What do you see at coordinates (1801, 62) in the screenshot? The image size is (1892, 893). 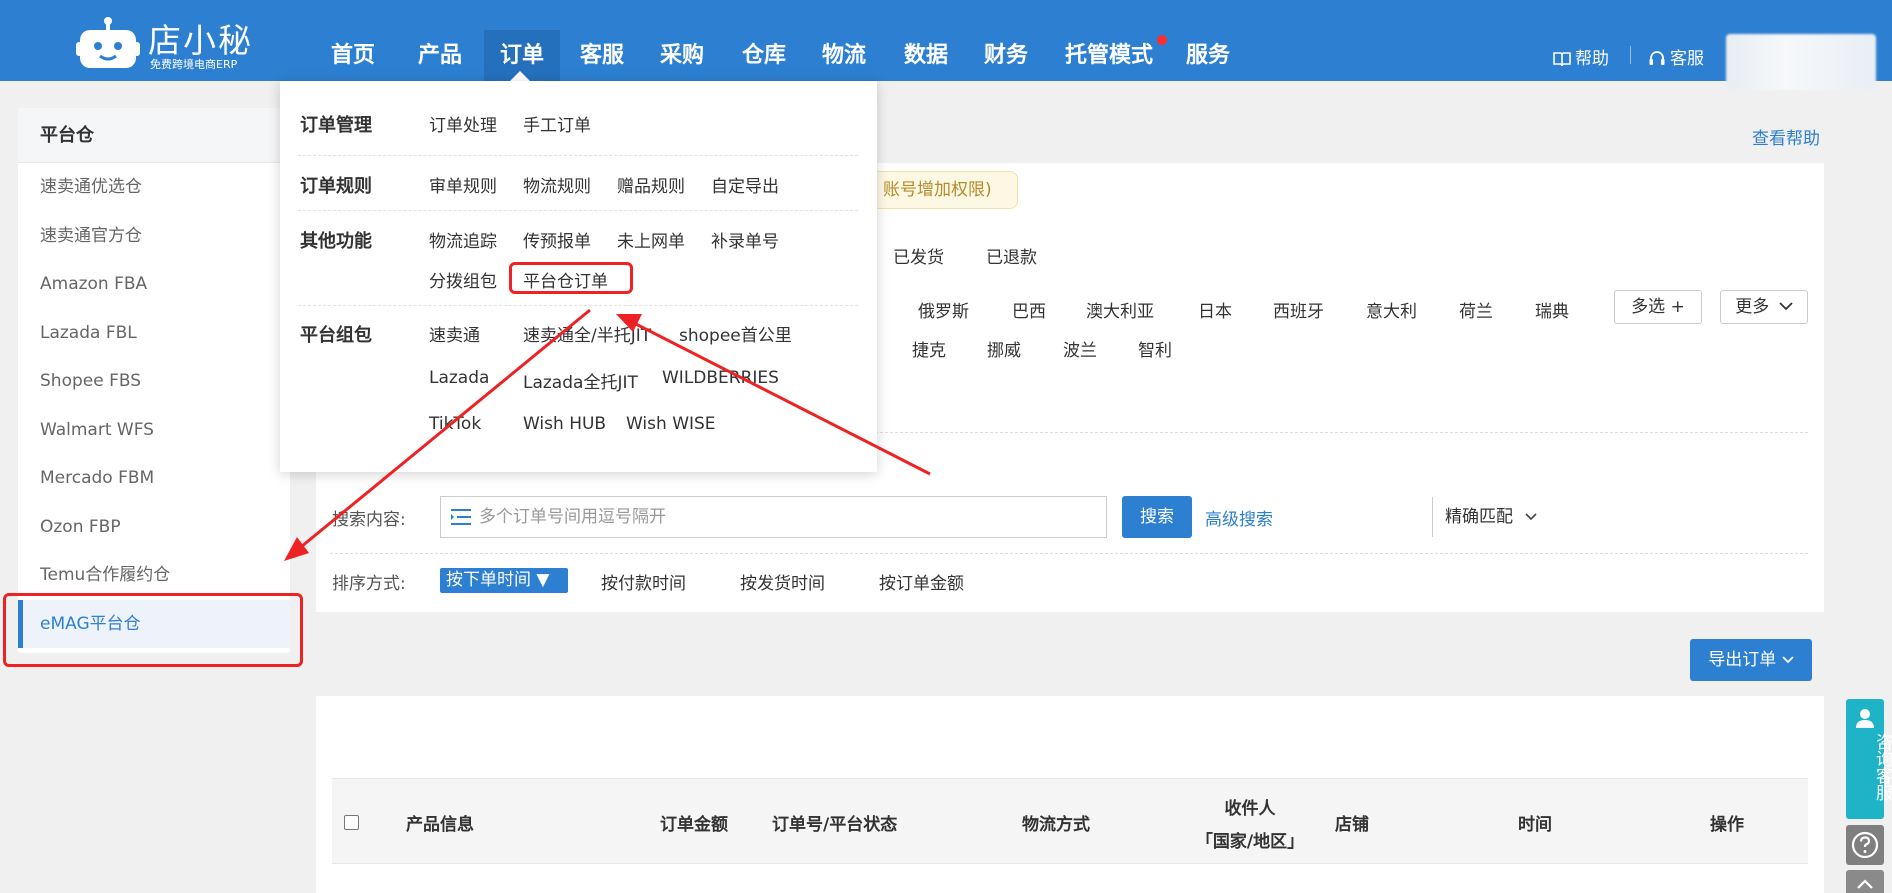 I see `account-avatar` at bounding box center [1801, 62].